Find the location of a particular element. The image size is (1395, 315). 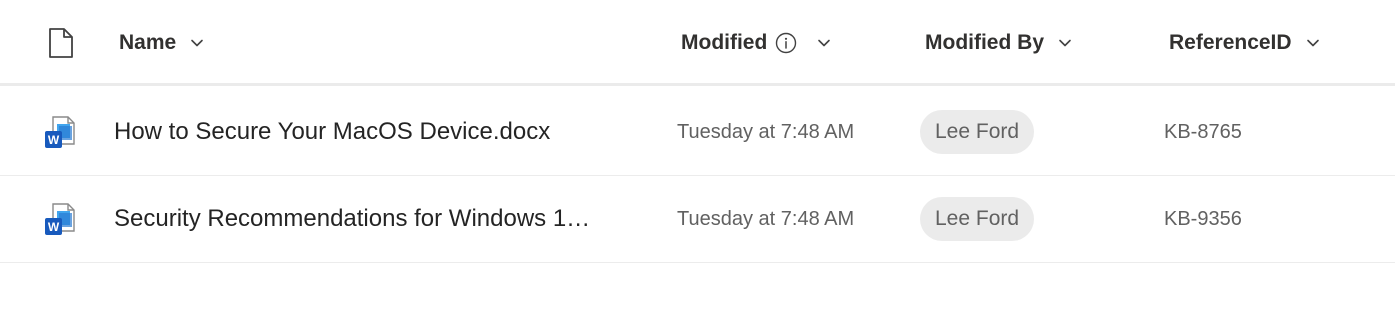

file-icon is located at coordinates (61, 43).